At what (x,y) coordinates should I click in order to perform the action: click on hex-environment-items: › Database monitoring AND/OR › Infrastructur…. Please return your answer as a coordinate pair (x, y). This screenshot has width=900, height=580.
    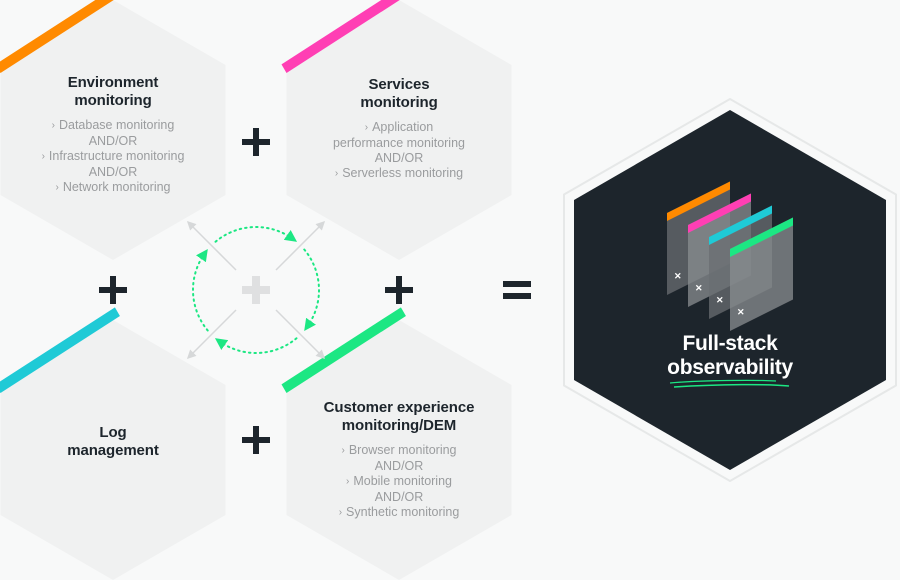
    Looking at the image, I should click on (113, 157).